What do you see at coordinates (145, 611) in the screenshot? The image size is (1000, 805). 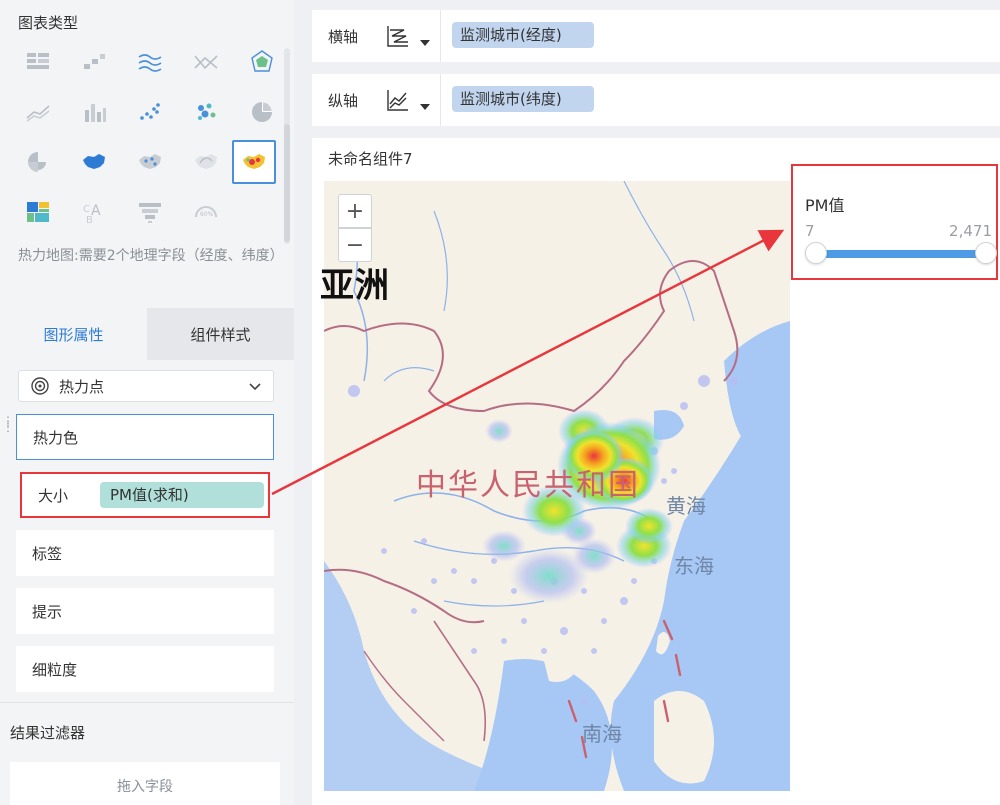 I see `tooltip-property: 提示` at bounding box center [145, 611].